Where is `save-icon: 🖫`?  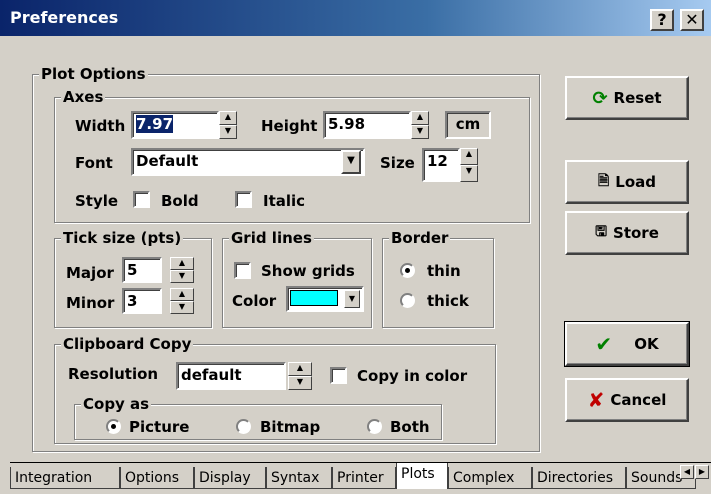 save-icon: 🖫 is located at coordinates (601, 232).